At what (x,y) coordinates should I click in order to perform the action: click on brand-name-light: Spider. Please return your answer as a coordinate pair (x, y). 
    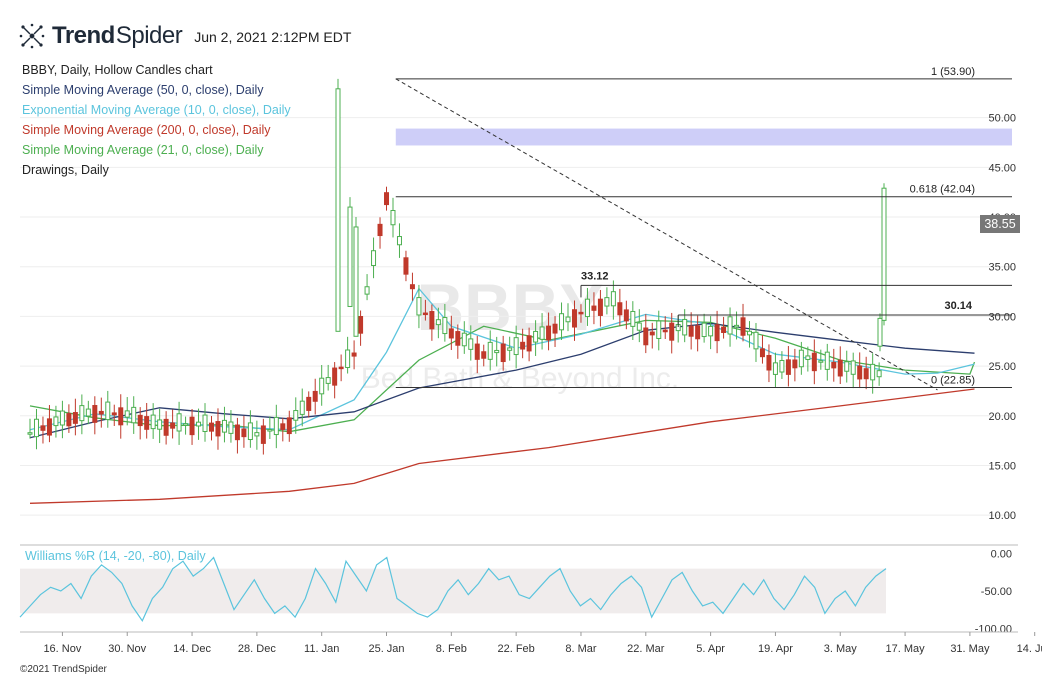
    Looking at the image, I should click on (149, 35).